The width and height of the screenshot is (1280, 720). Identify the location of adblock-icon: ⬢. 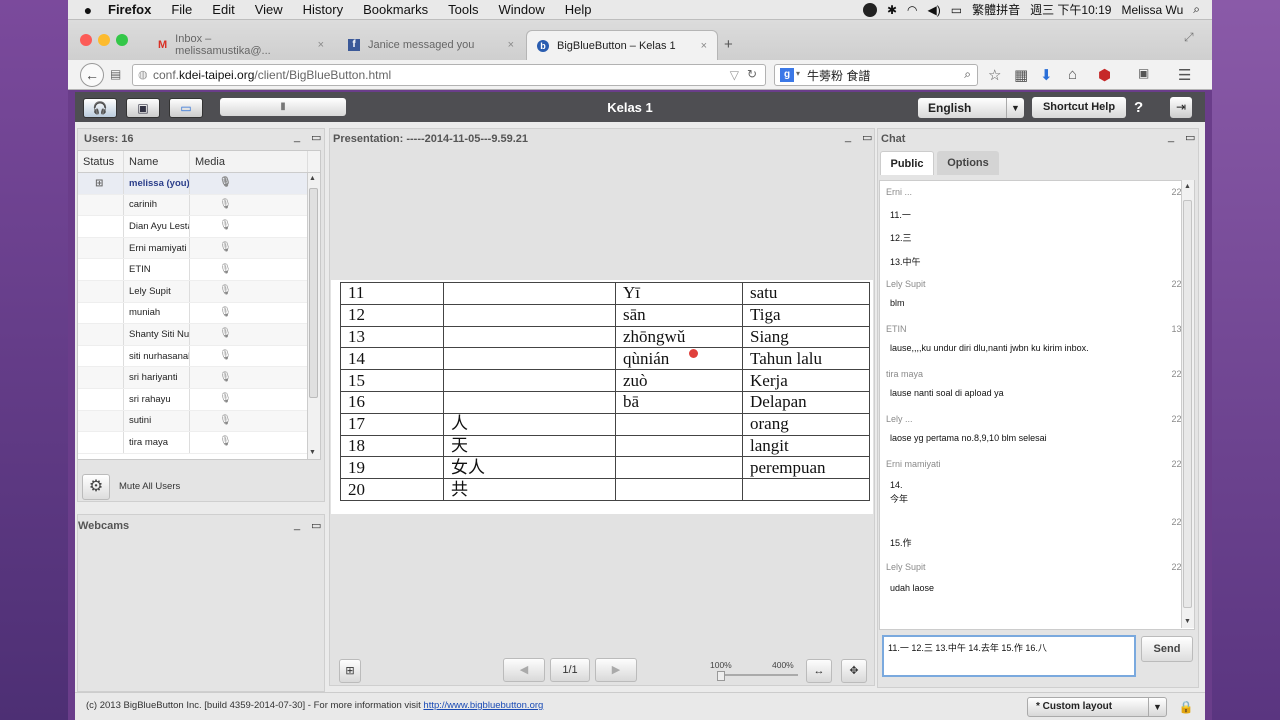
(1104, 75).